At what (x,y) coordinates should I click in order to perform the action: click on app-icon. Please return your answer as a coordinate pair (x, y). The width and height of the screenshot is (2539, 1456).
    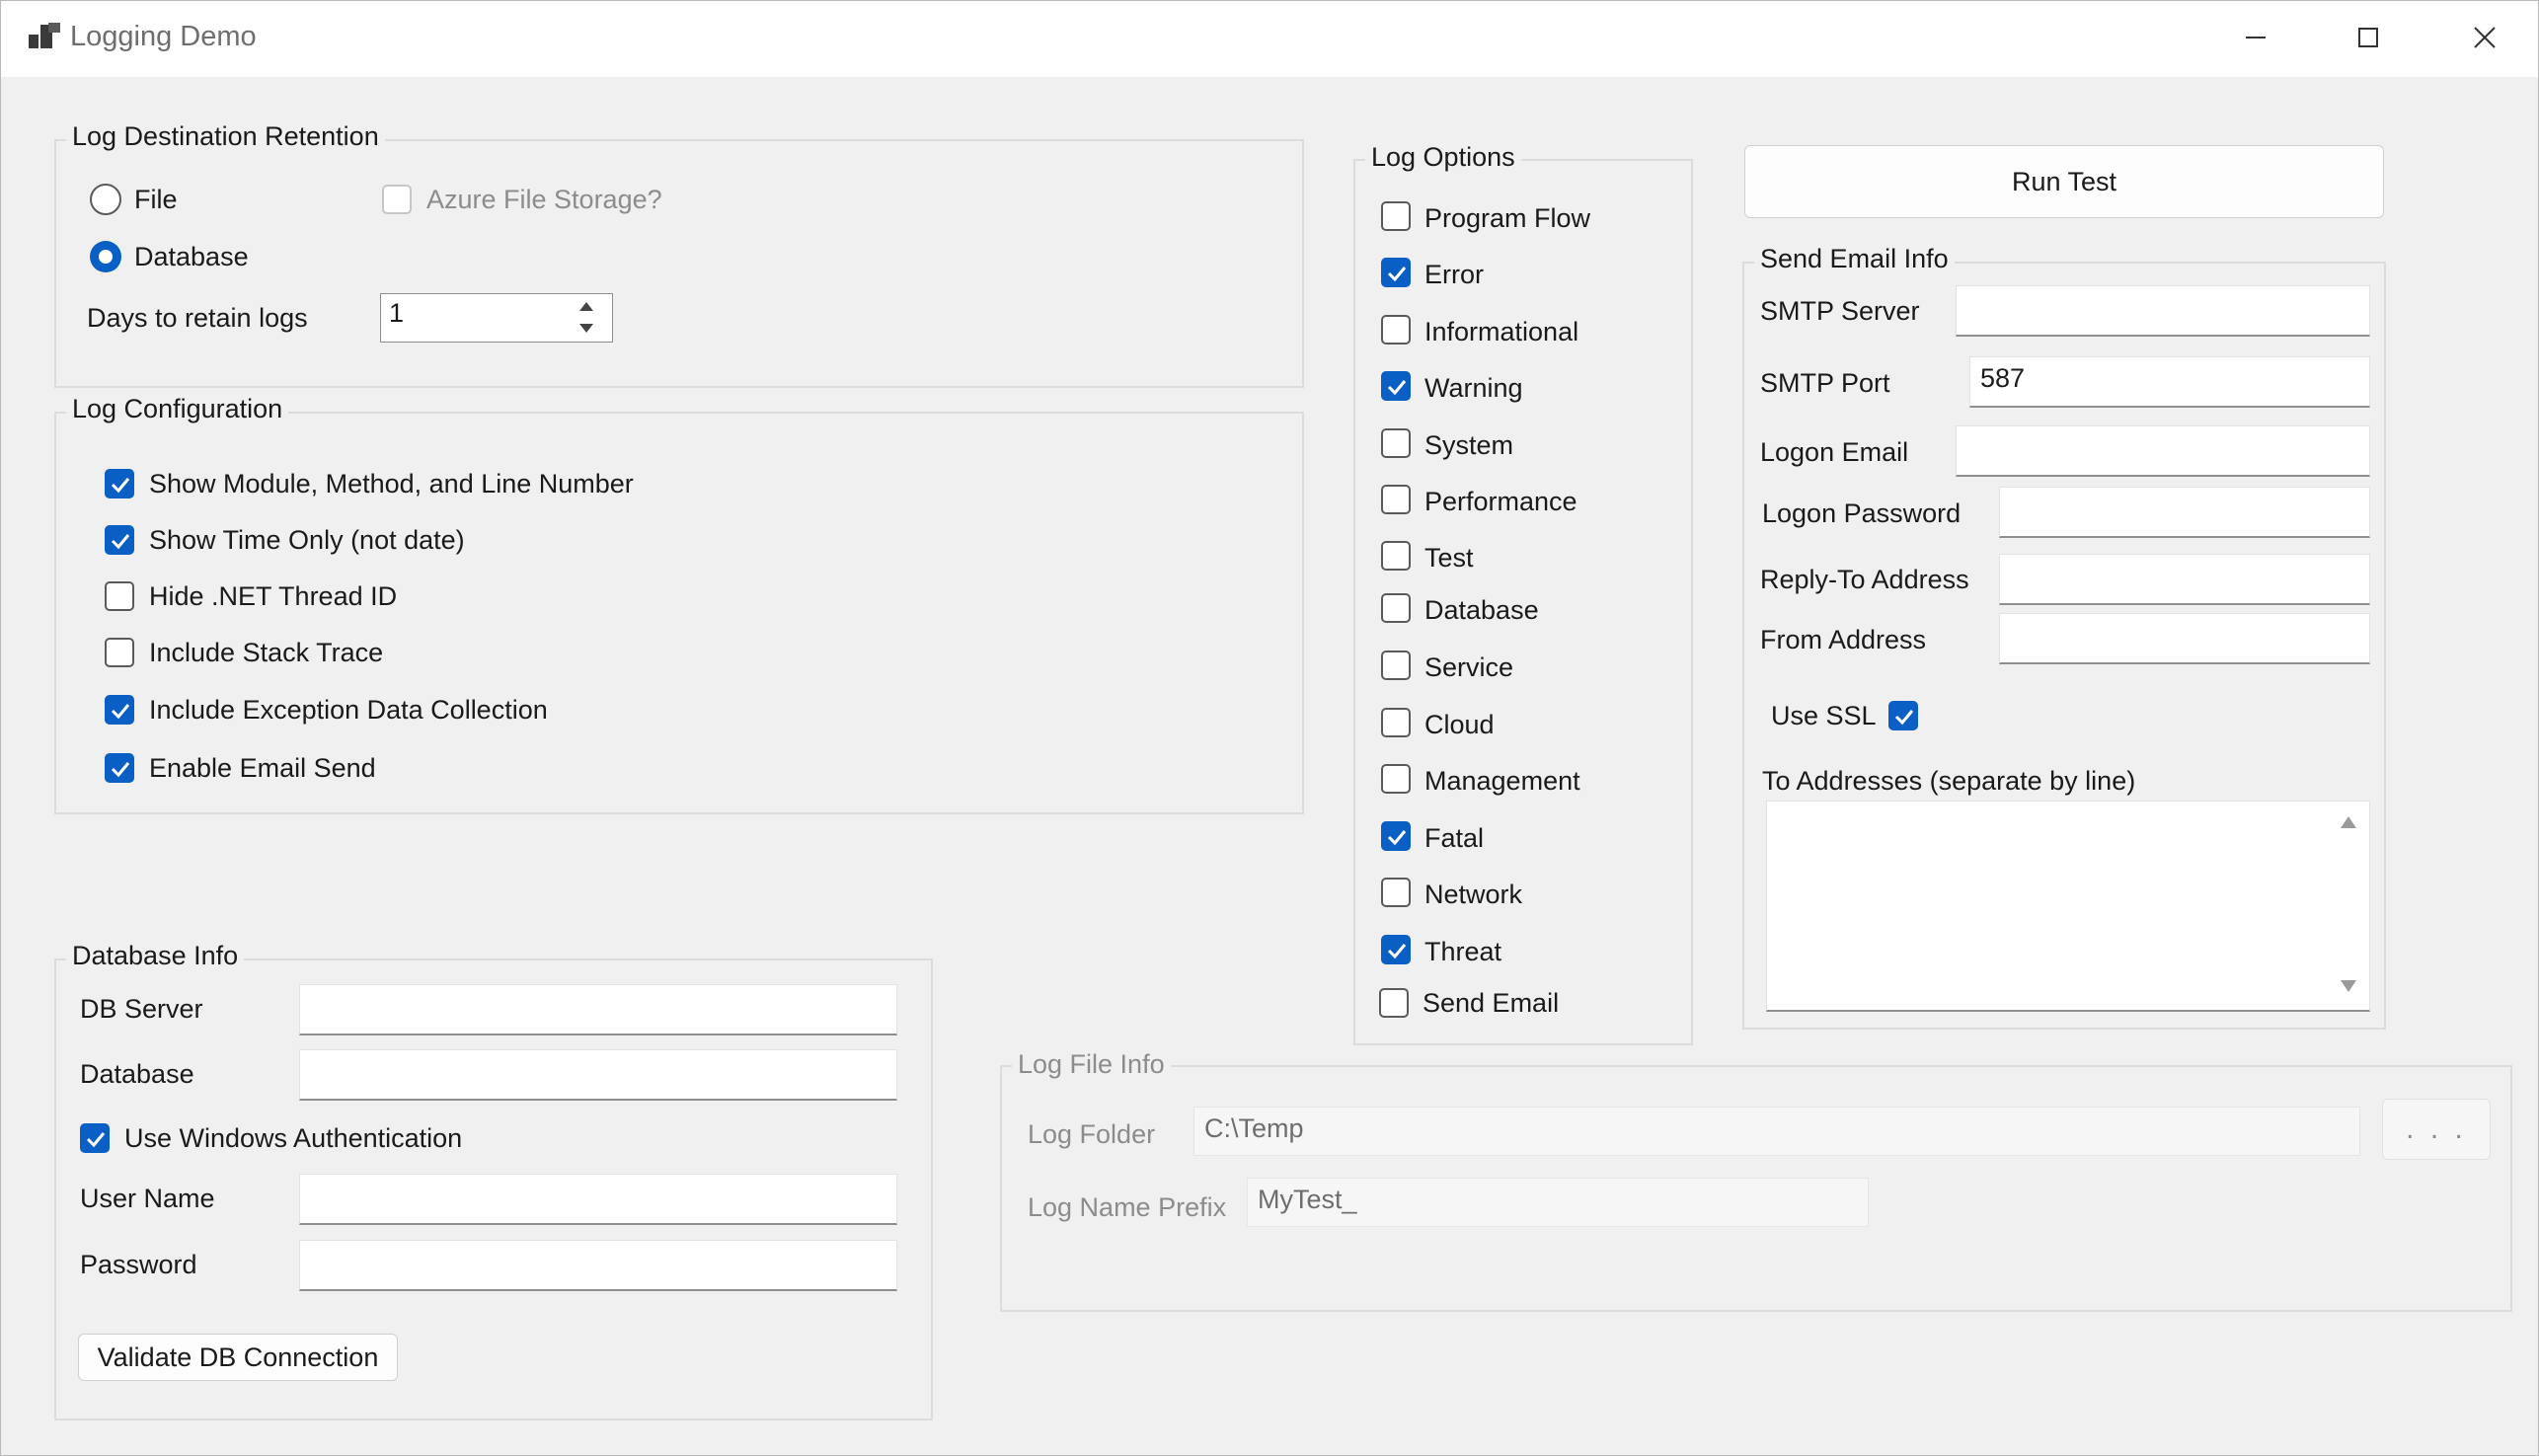
    Looking at the image, I should click on (44, 35).